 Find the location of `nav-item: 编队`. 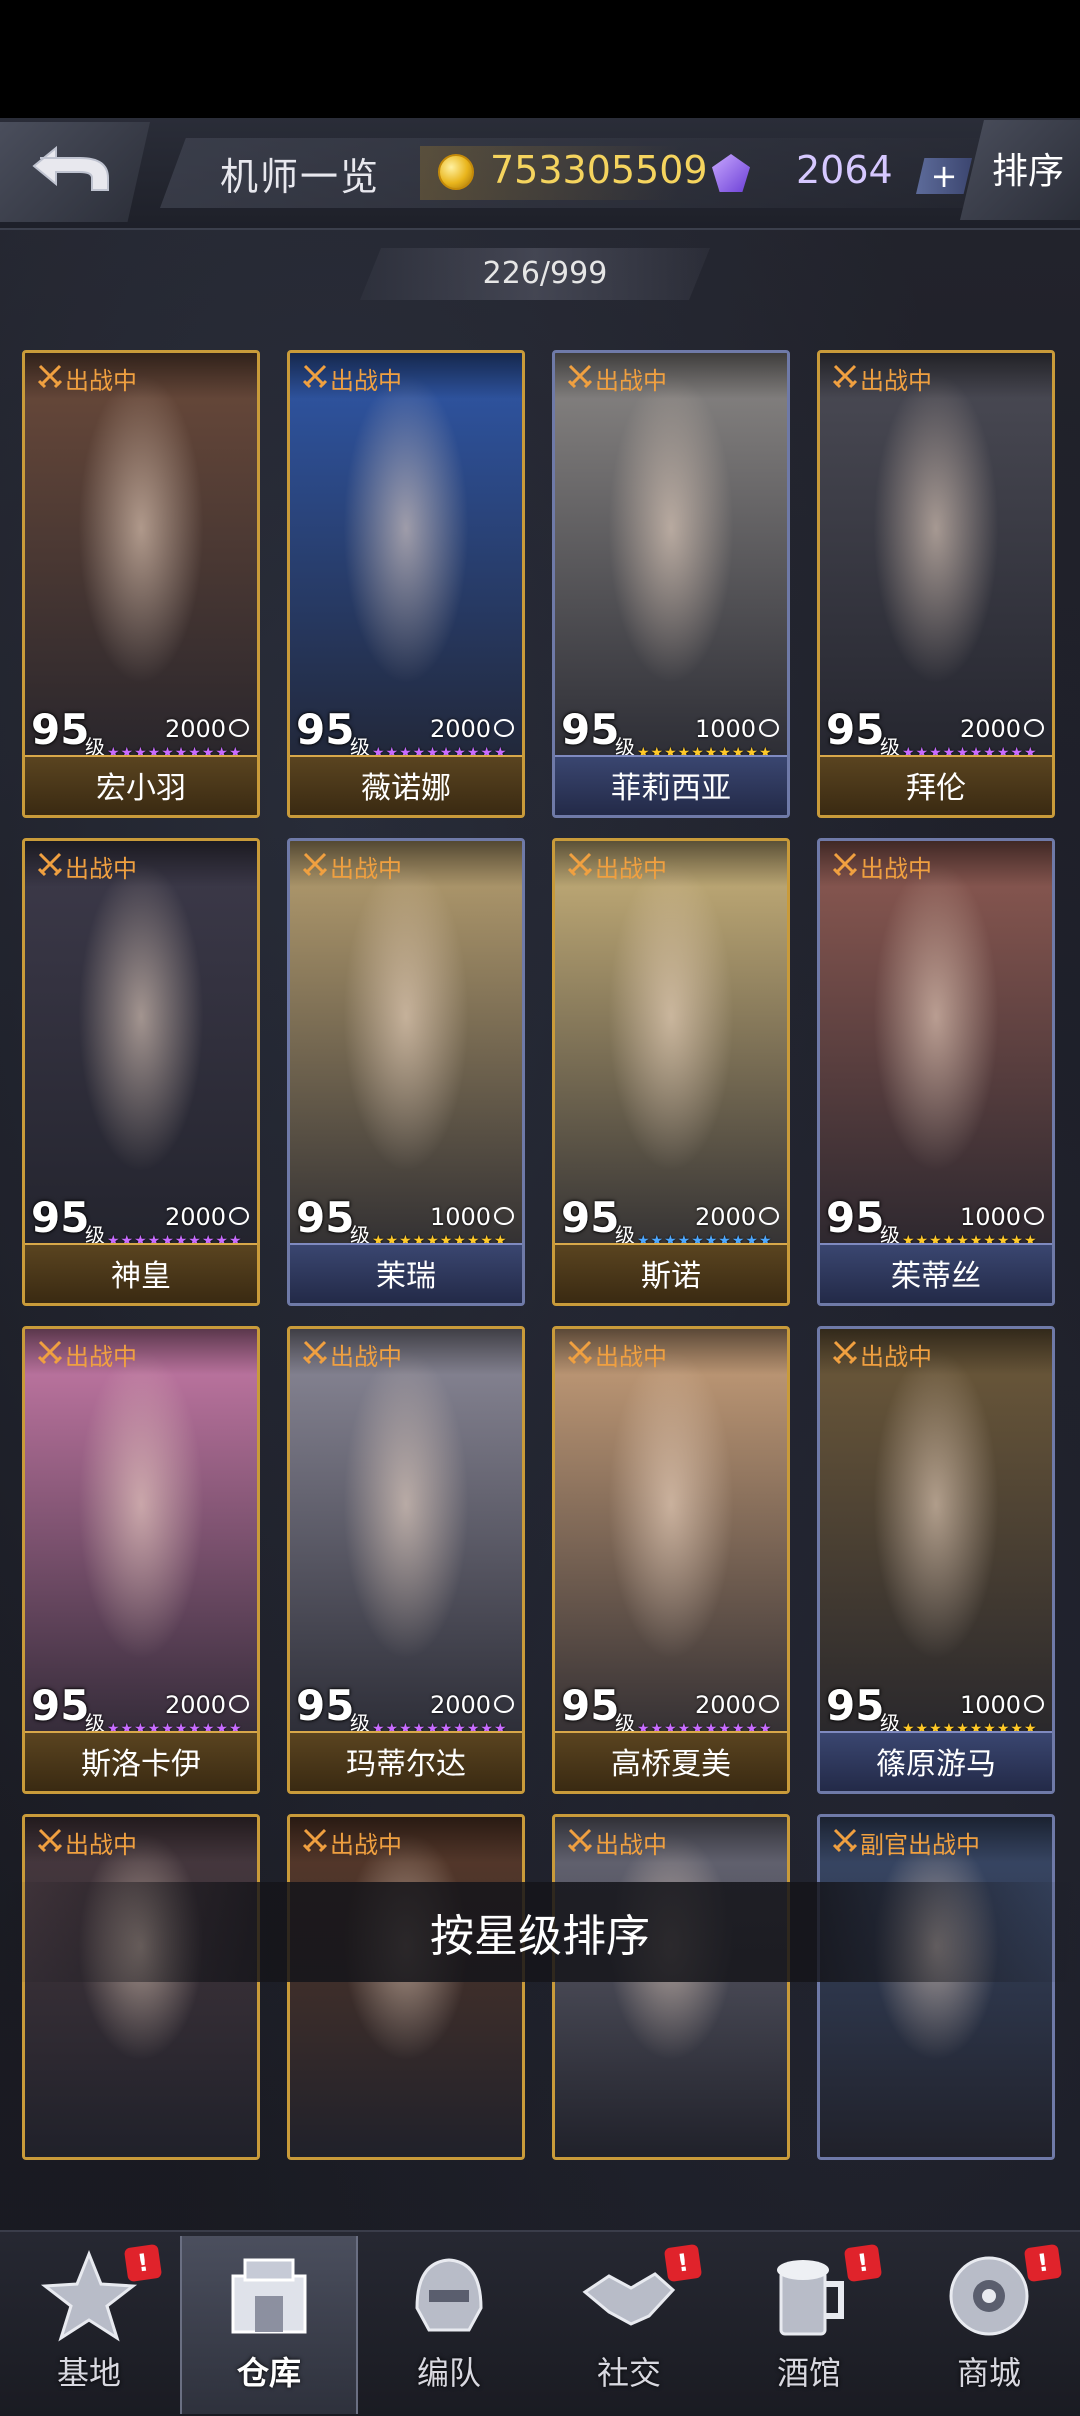

nav-item: 编队 is located at coordinates (449, 2325).